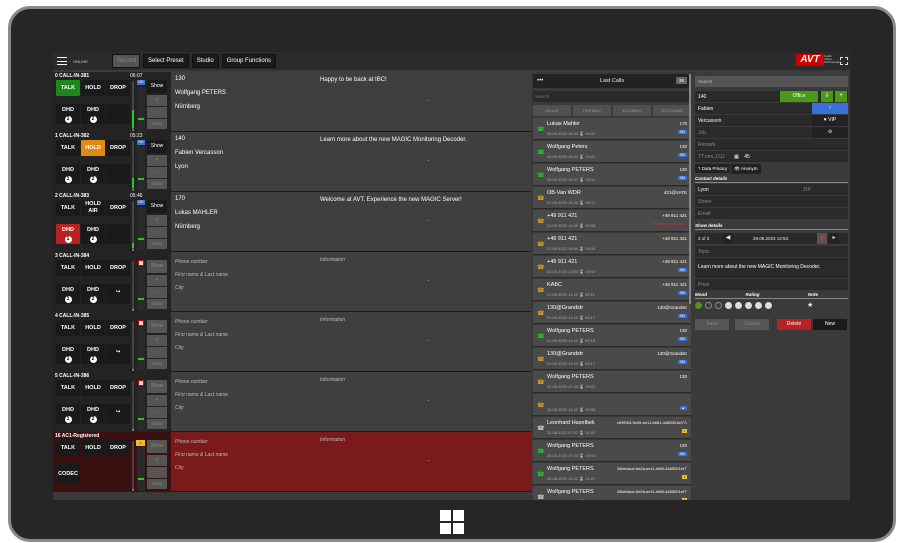 This screenshot has width=905, height=543. I want to click on fullscreen-icon, so click(844, 61).